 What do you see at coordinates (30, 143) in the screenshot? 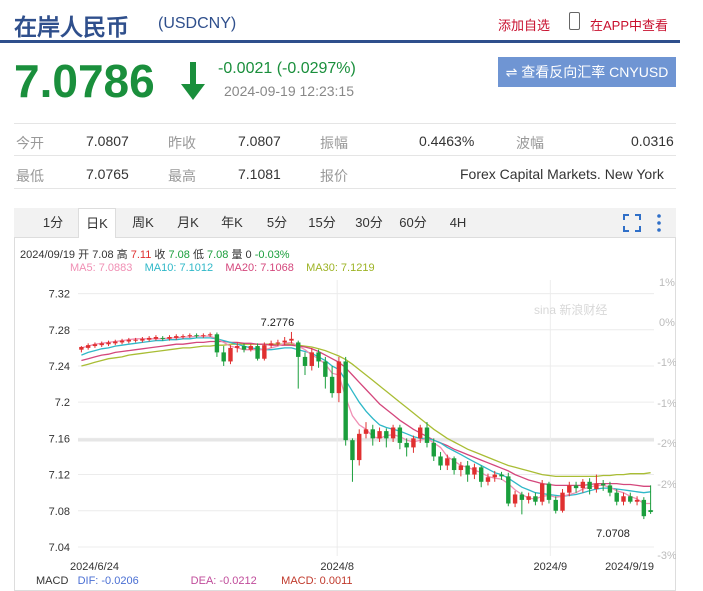
I see `quote-label: 今开` at bounding box center [30, 143].